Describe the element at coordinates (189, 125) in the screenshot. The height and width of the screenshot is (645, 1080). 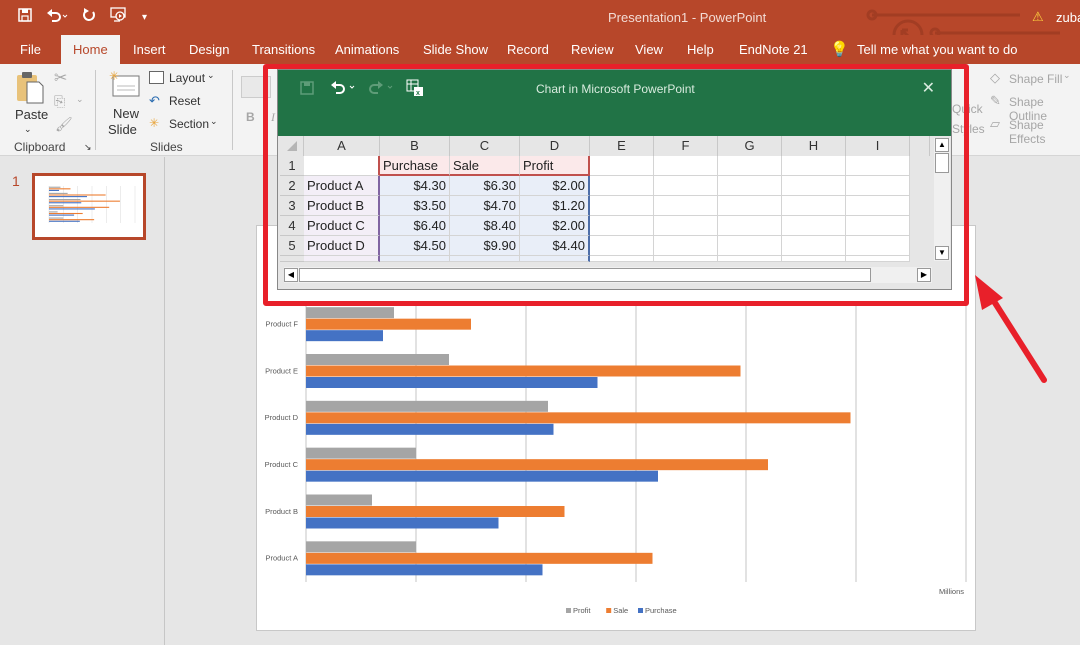
I see `section-button: ✳ Section ⌄` at that location.